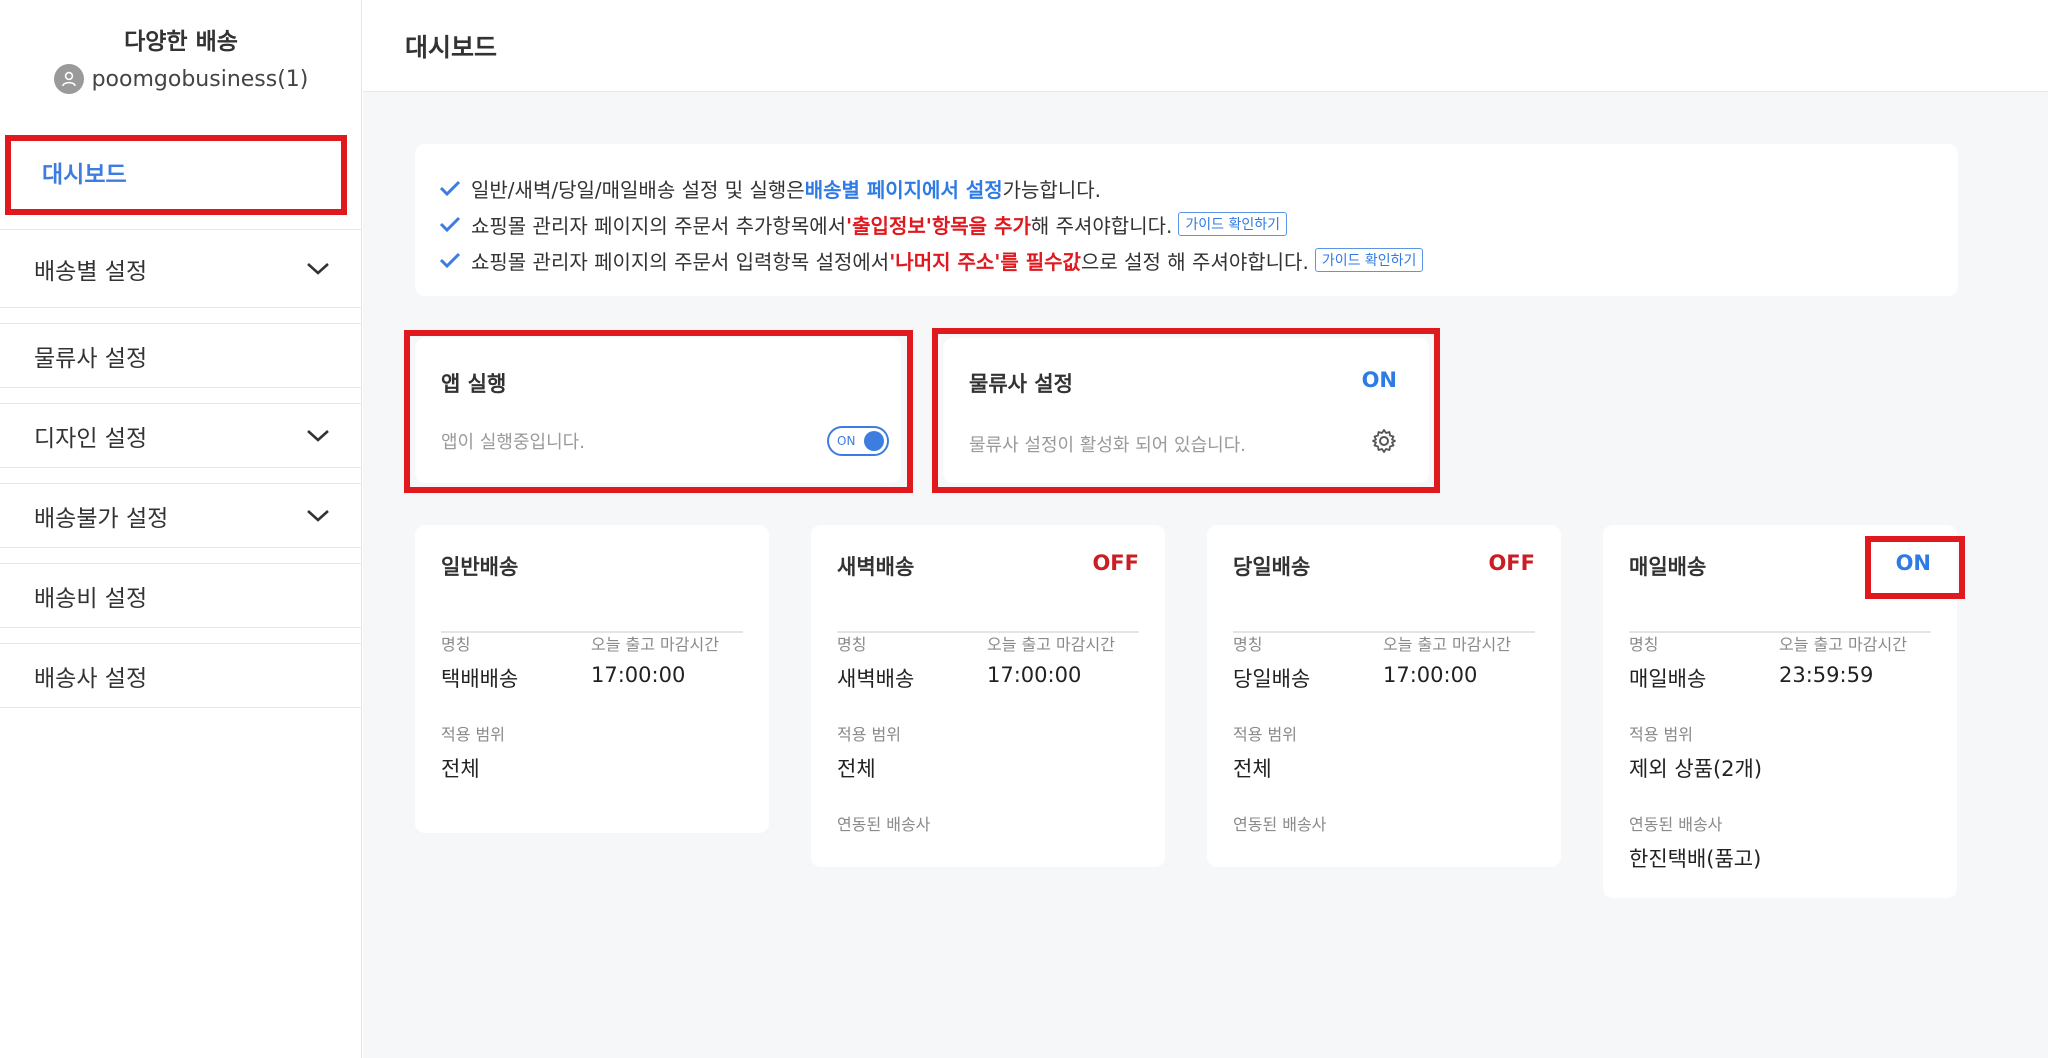 Image resolution: width=2048 pixels, height=1058 pixels. What do you see at coordinates (84, 175) in the screenshot?
I see `sidebar-item-label: 대시보드` at bounding box center [84, 175].